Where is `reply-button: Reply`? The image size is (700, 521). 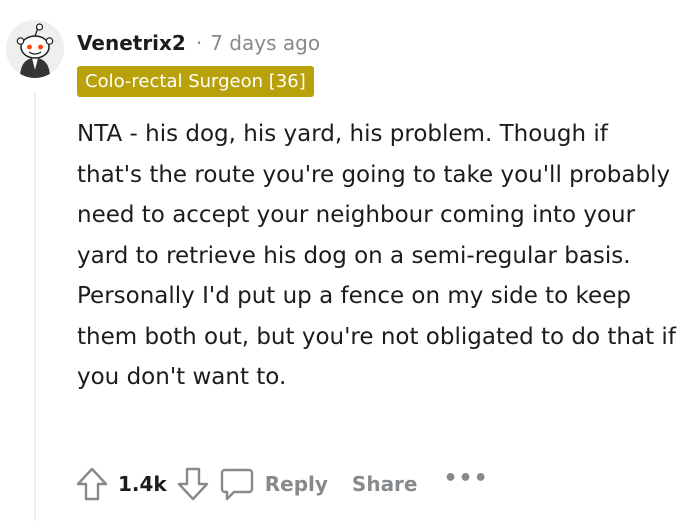
reply-button: Reply is located at coordinates (273, 484).